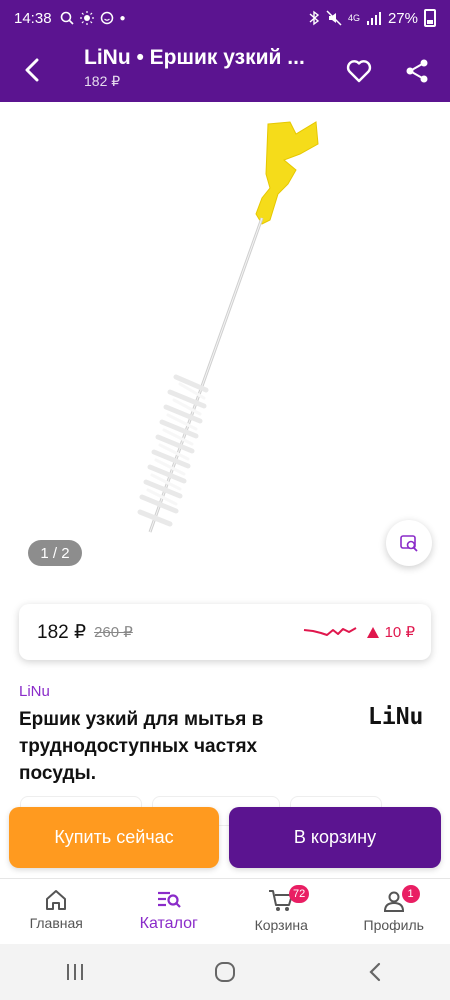 The width and height of the screenshot is (450, 1000). I want to click on battery-text: 27%, so click(402, 18).